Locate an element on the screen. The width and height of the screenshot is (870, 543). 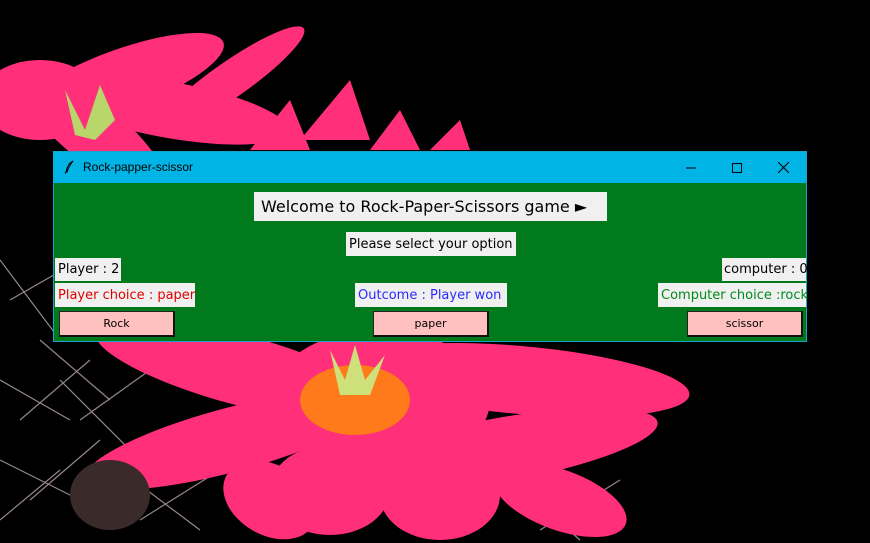
outcome-label: Outcome : Player won is located at coordinates (431, 295).